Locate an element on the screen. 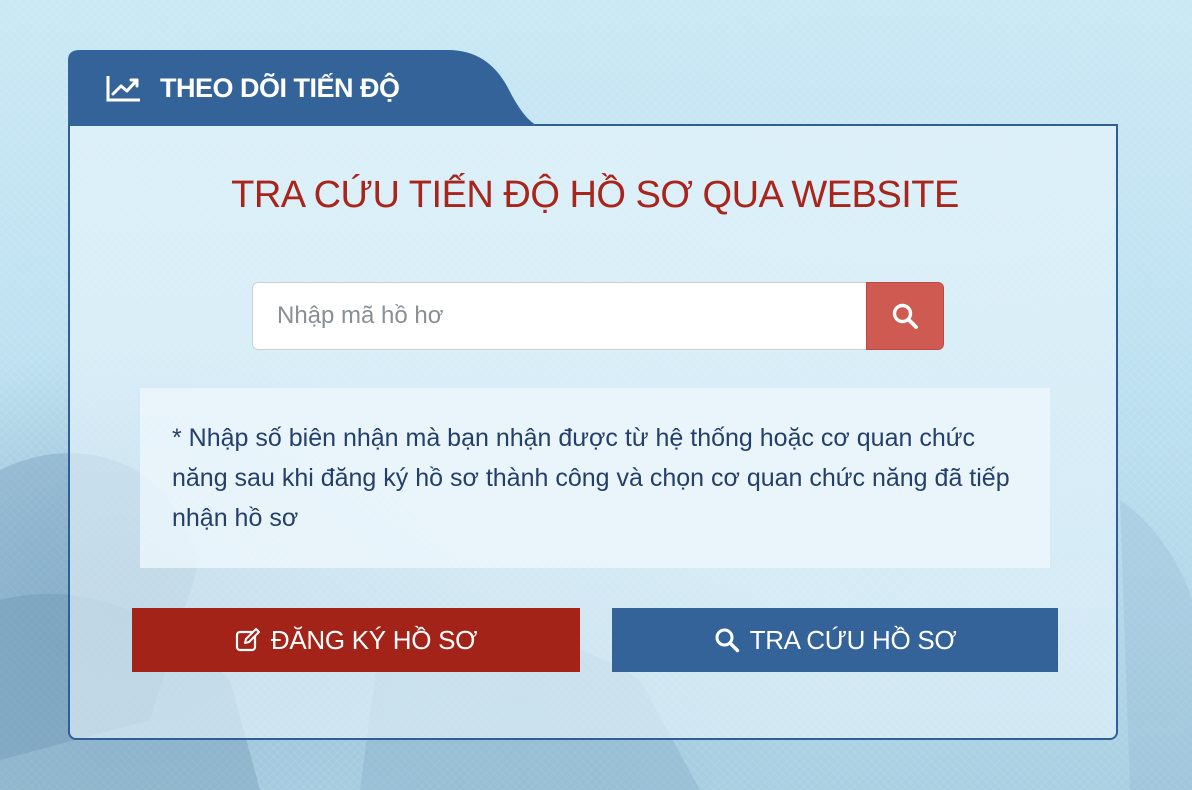 Image resolution: width=1192 pixels, height=790 pixels. lookup-dossier-label: TRA CỨU HỒ SƠ is located at coordinates (853, 639).